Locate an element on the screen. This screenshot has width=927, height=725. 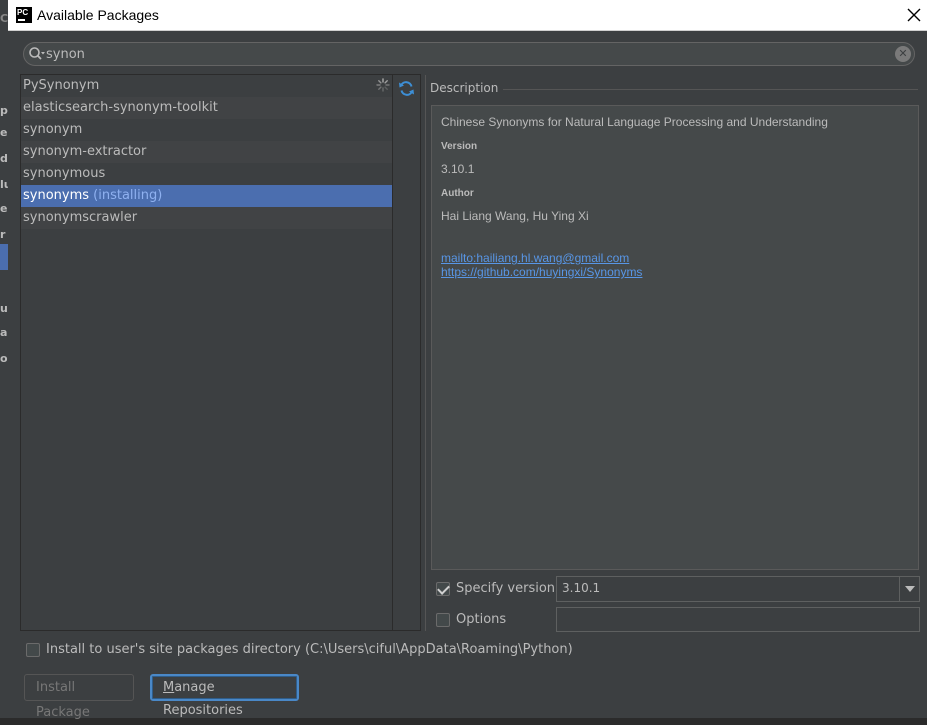
pycharm-icon: PC is located at coordinates (24, 15).